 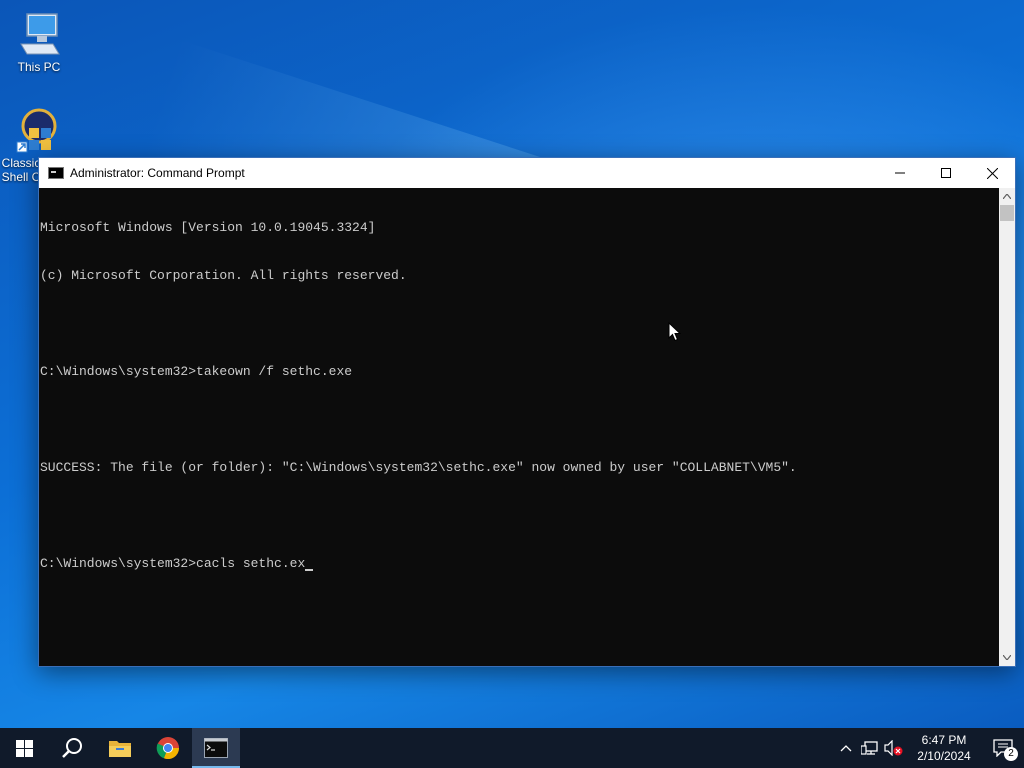 I want to click on clock-time: 6:47 PM, so click(x=944, y=740).